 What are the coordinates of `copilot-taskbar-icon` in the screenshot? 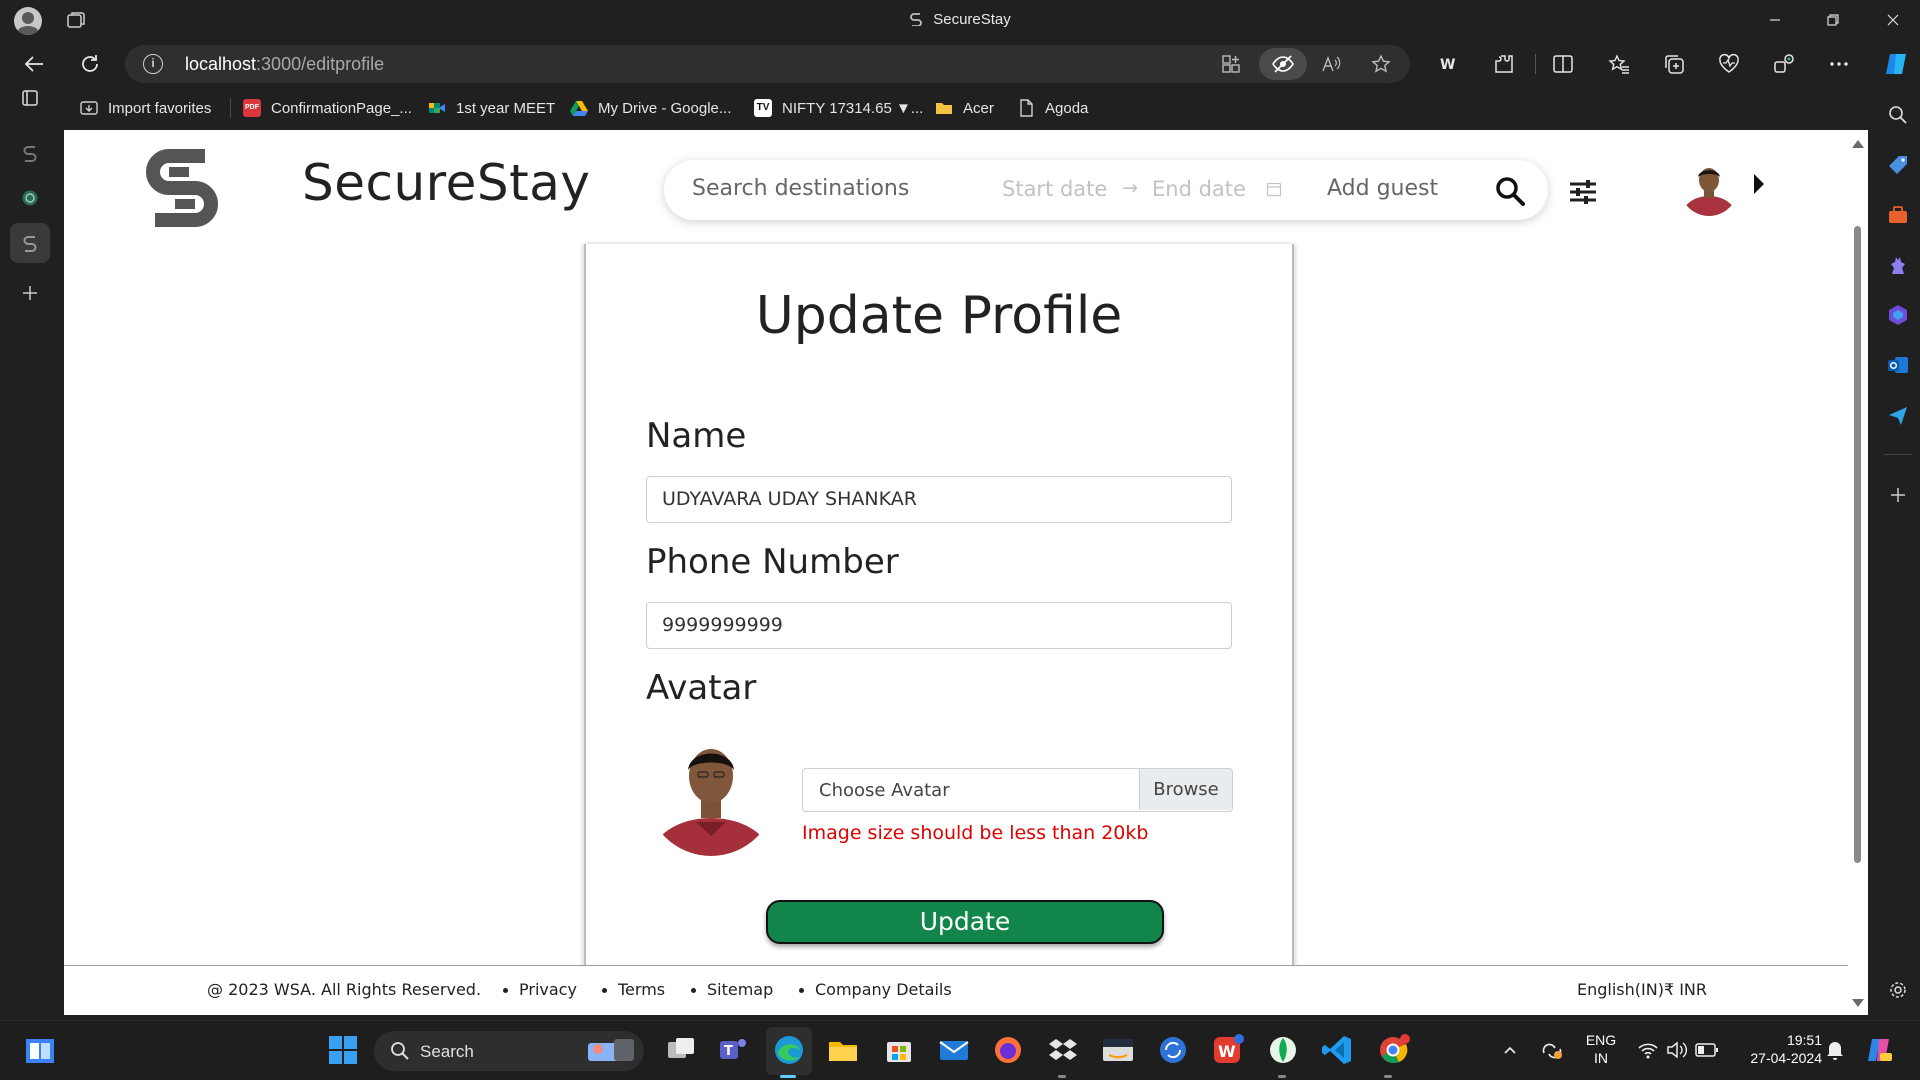 It's located at (1879, 1050).